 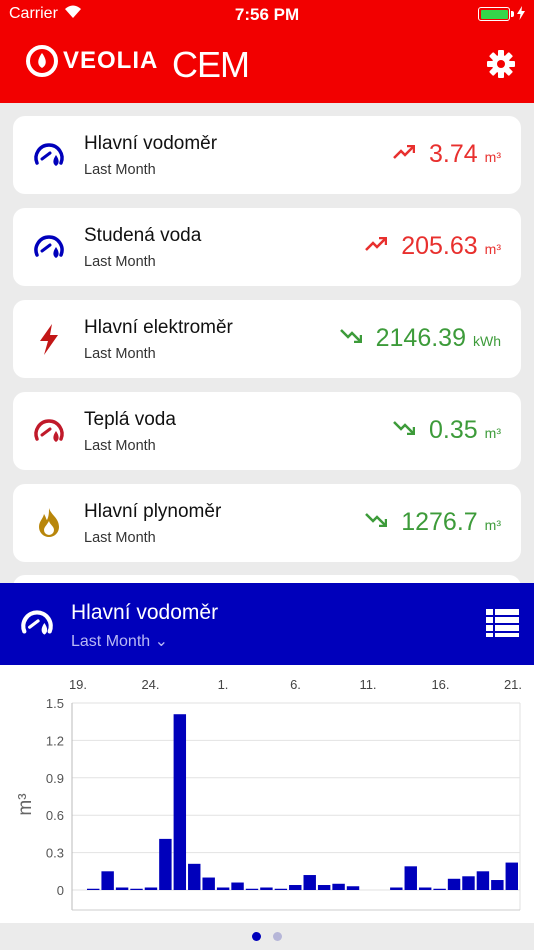 I want to click on meter-reading: 0.35 m³, so click(x=447, y=430).